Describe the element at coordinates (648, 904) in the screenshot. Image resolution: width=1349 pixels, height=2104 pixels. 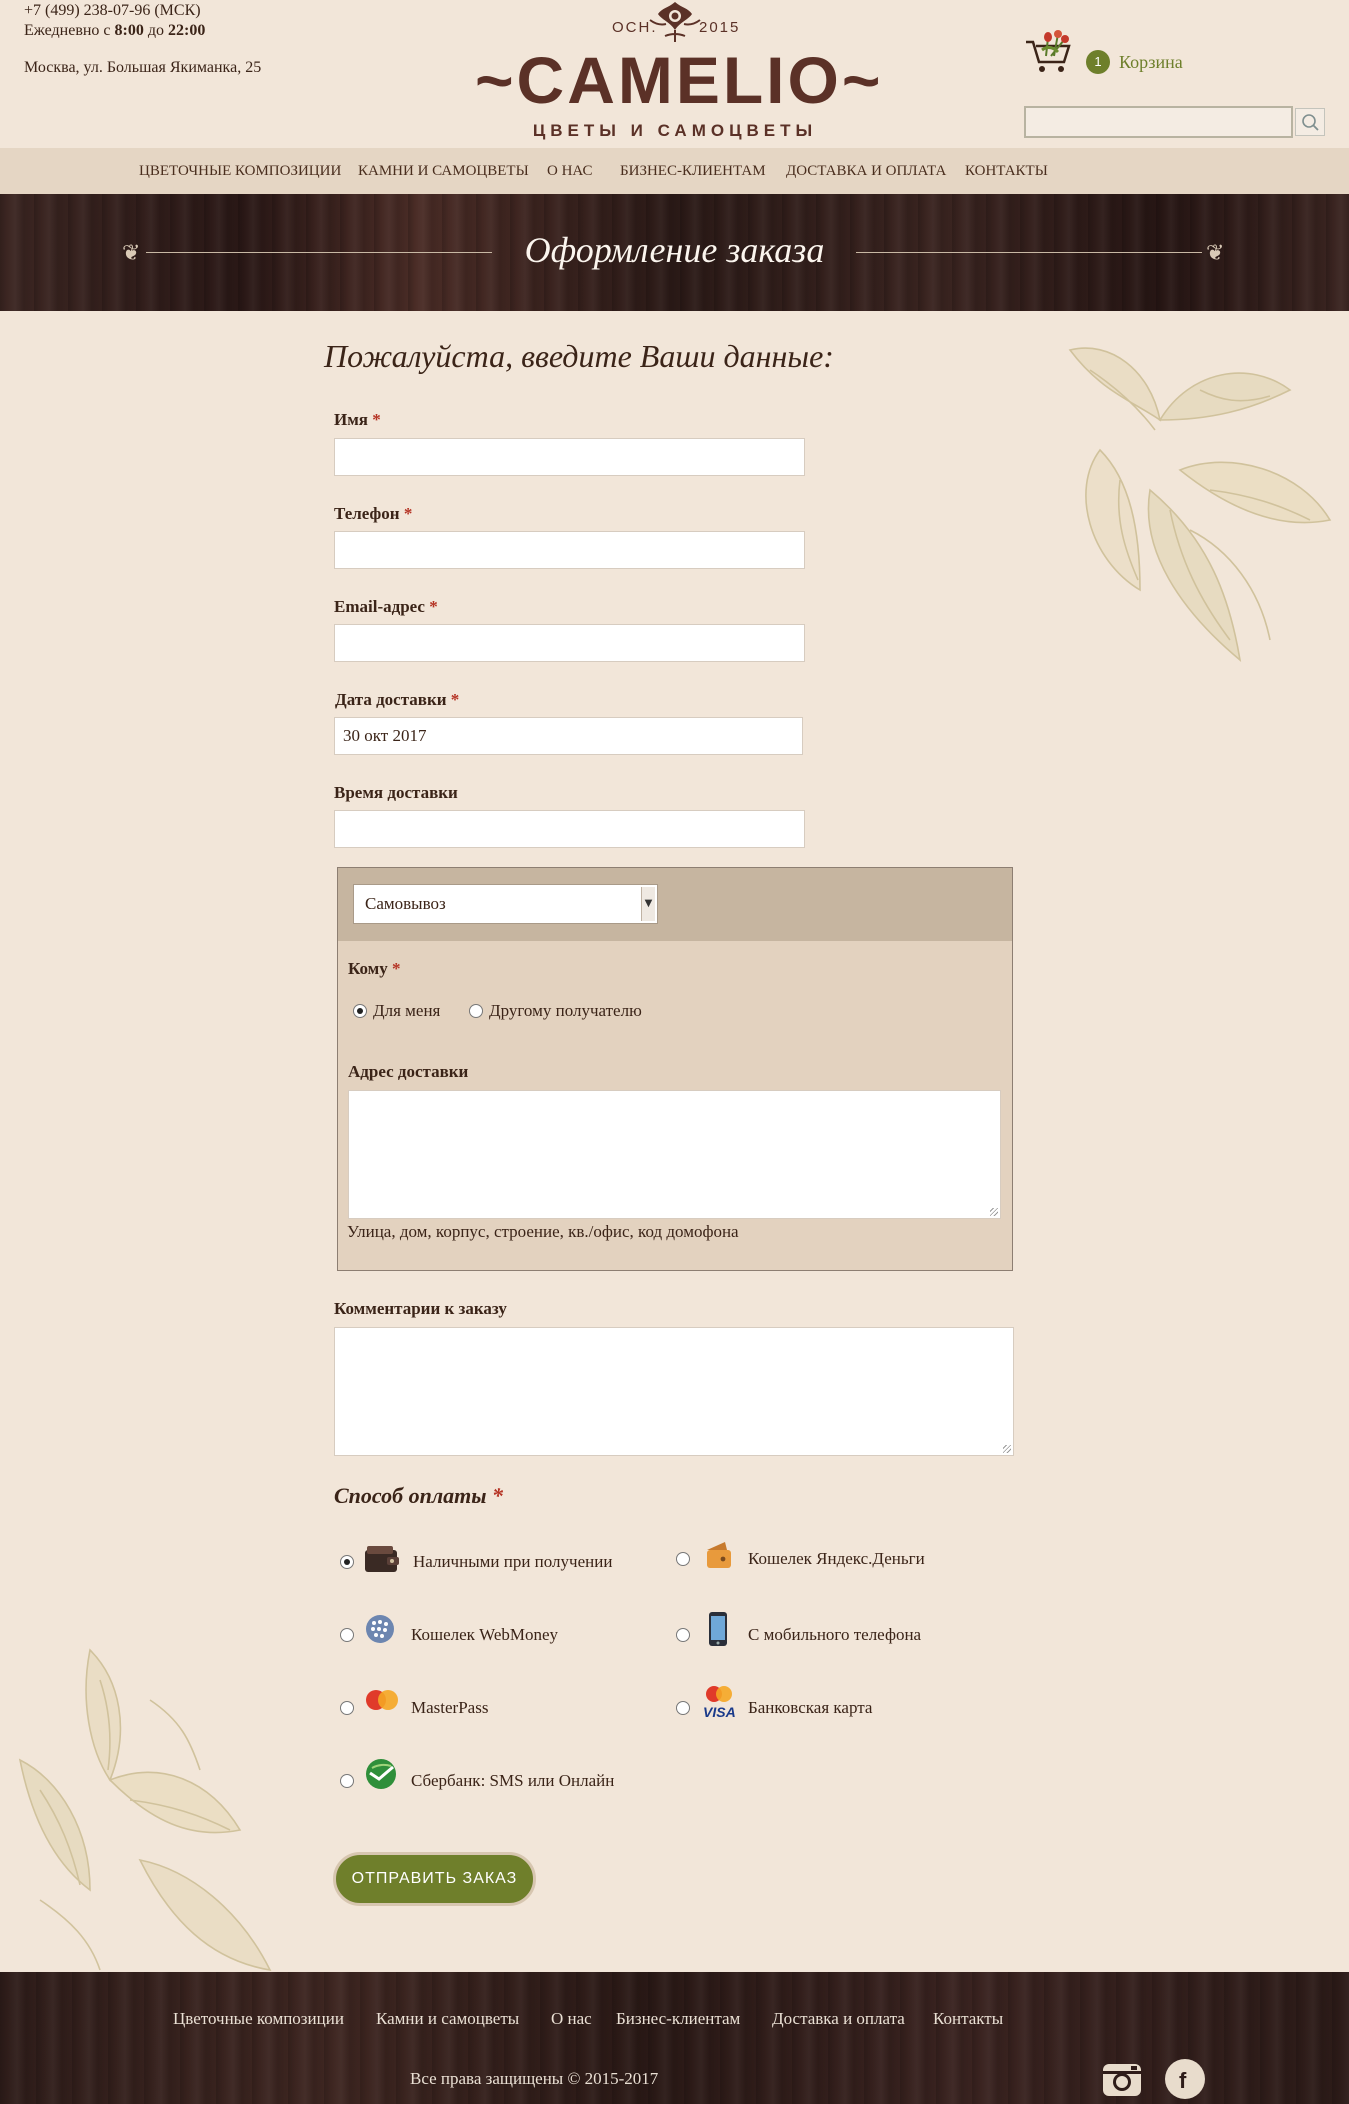
I see `chevron-down-icon: ▼` at that location.